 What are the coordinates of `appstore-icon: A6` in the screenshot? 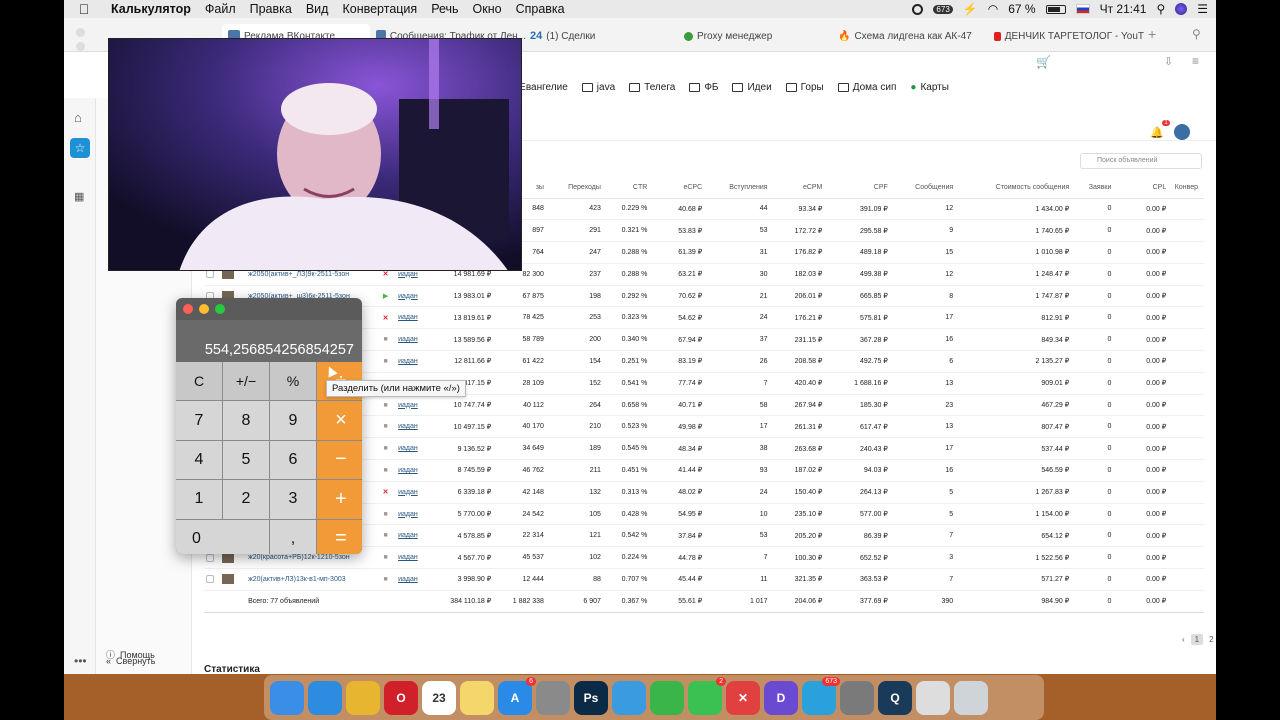 It's located at (517, 695).